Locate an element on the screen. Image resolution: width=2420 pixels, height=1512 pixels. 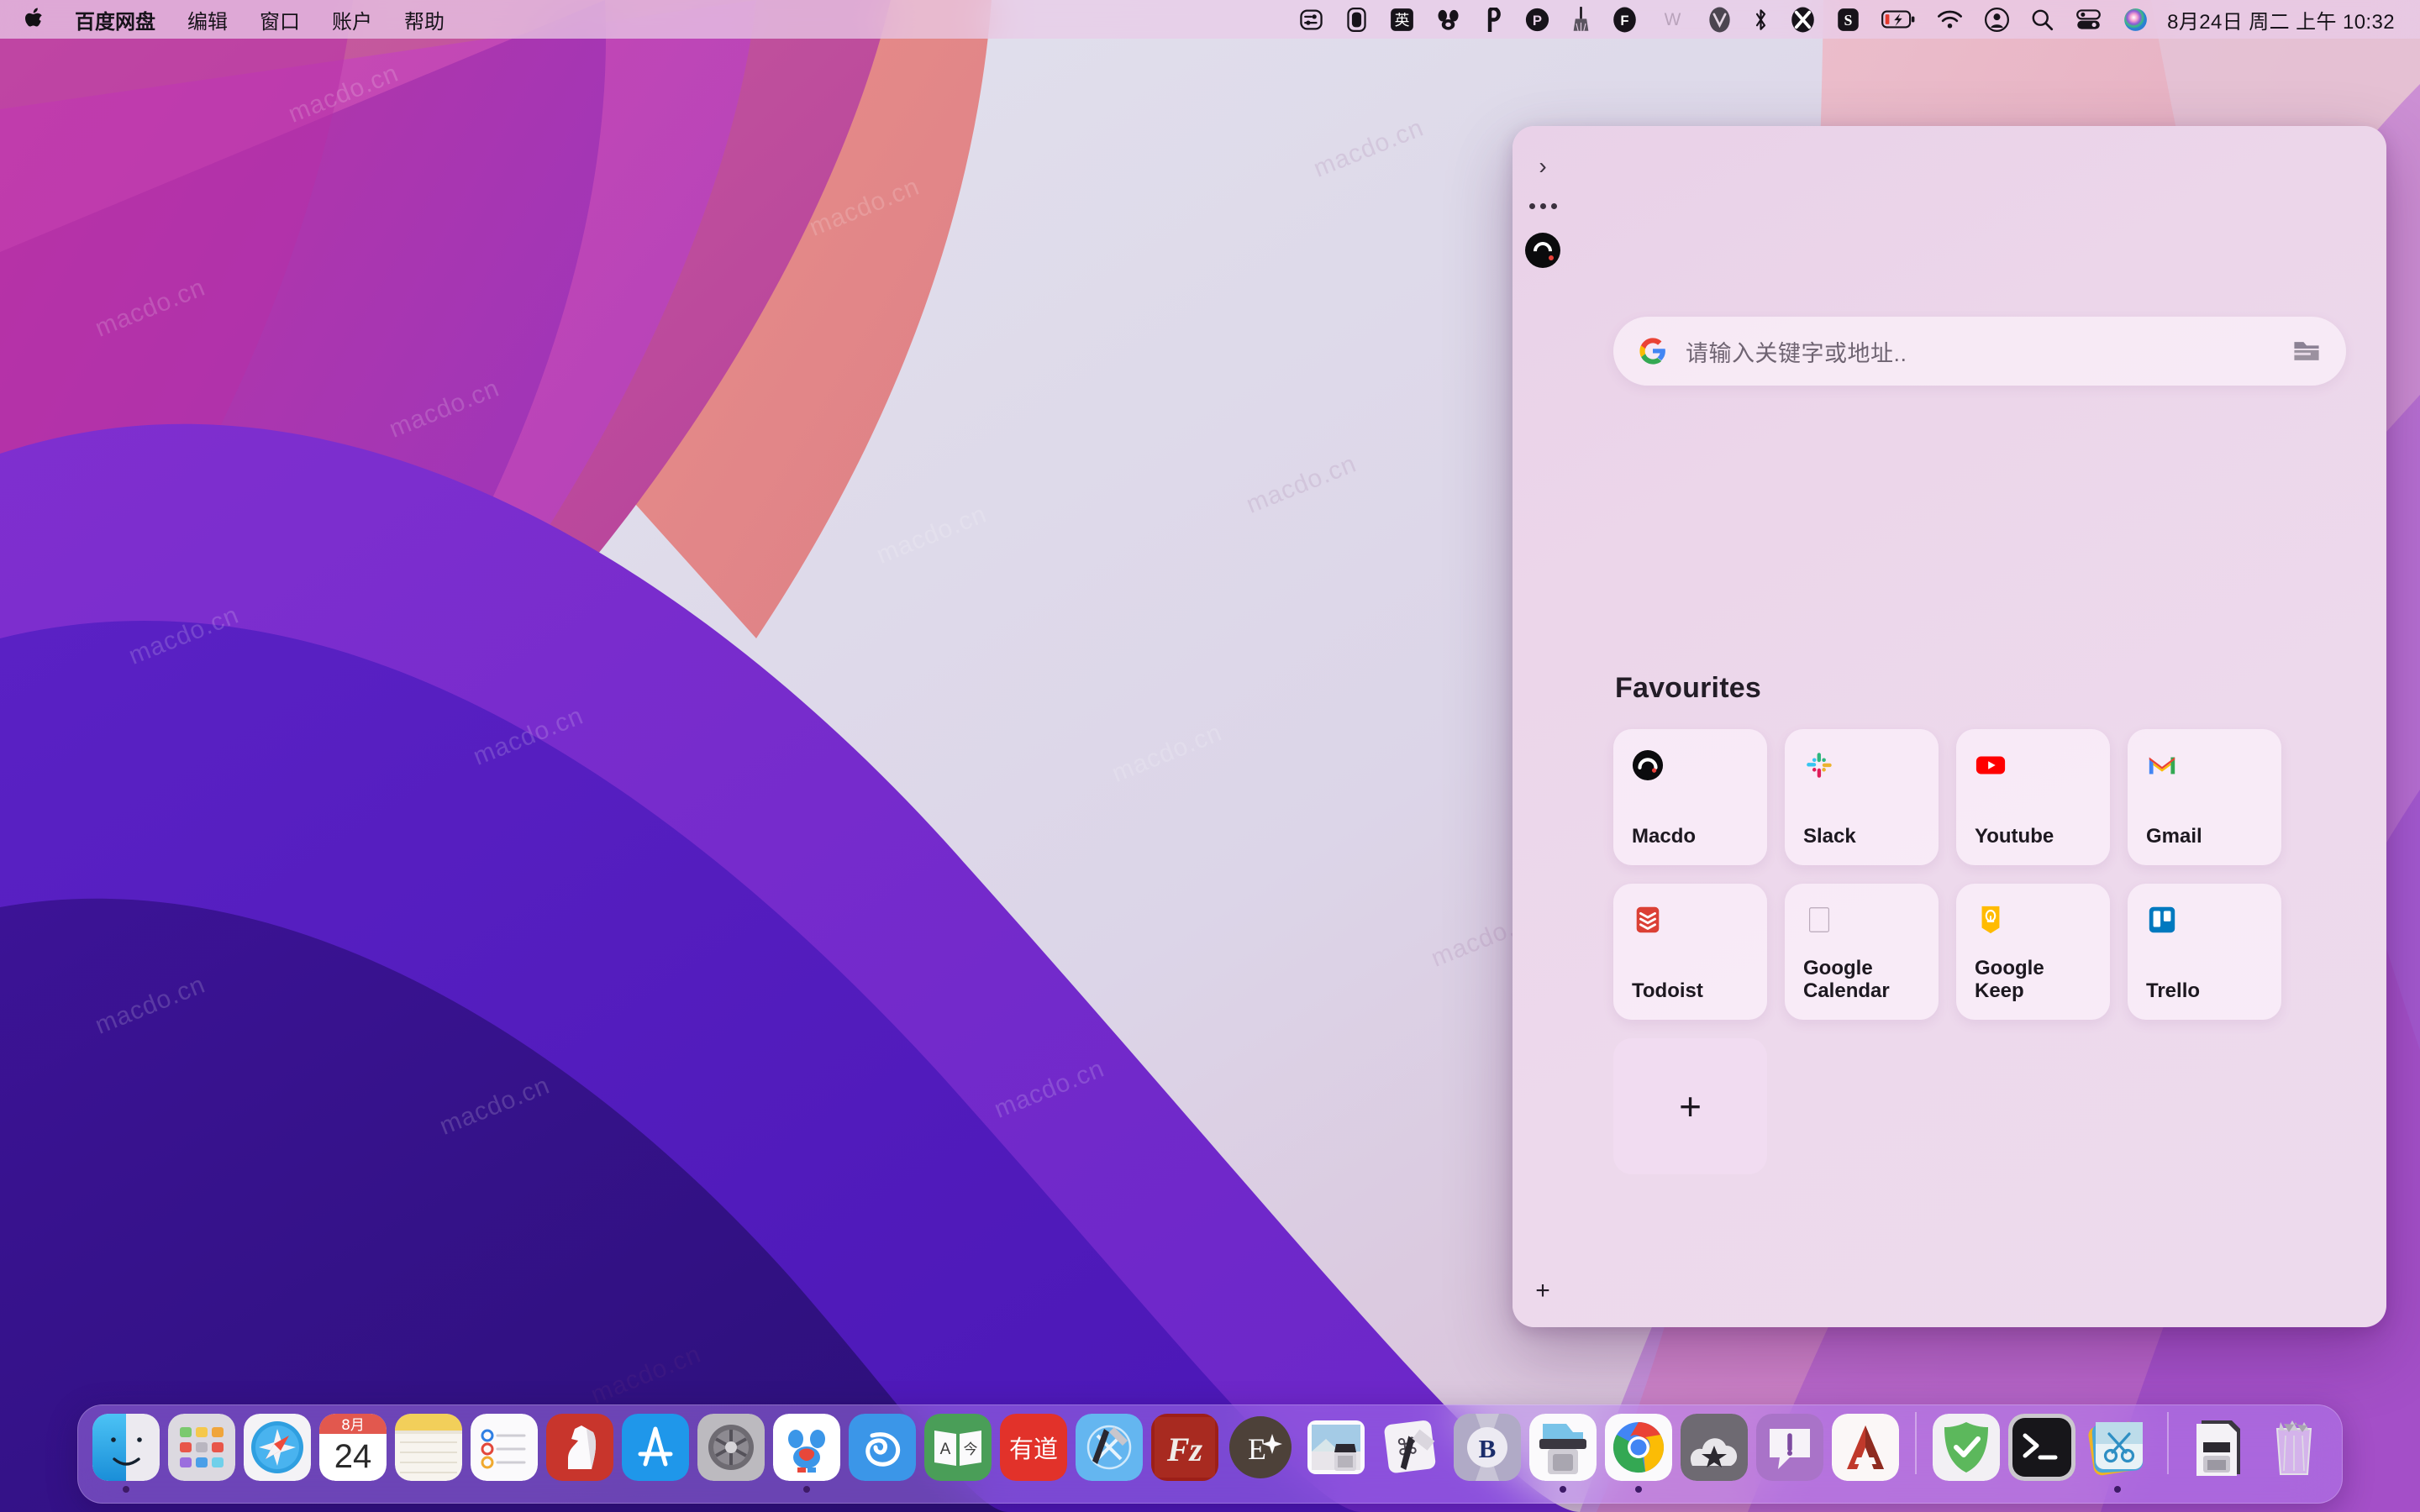
dock-item-adguard is located at coordinates (1966, 1453).